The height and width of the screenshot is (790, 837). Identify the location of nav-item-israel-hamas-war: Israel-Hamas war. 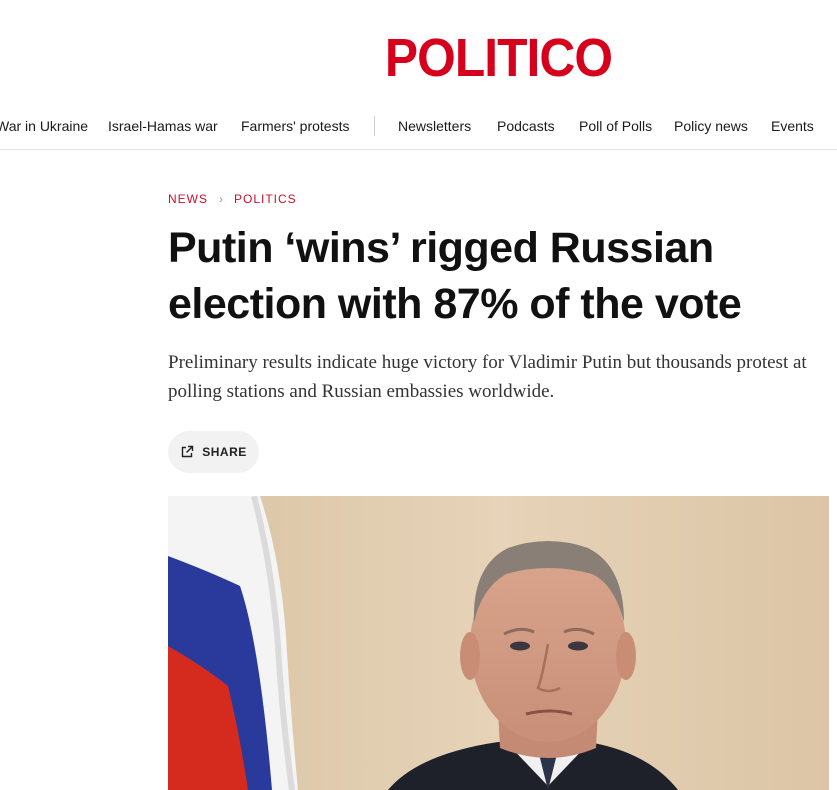
(163, 126).